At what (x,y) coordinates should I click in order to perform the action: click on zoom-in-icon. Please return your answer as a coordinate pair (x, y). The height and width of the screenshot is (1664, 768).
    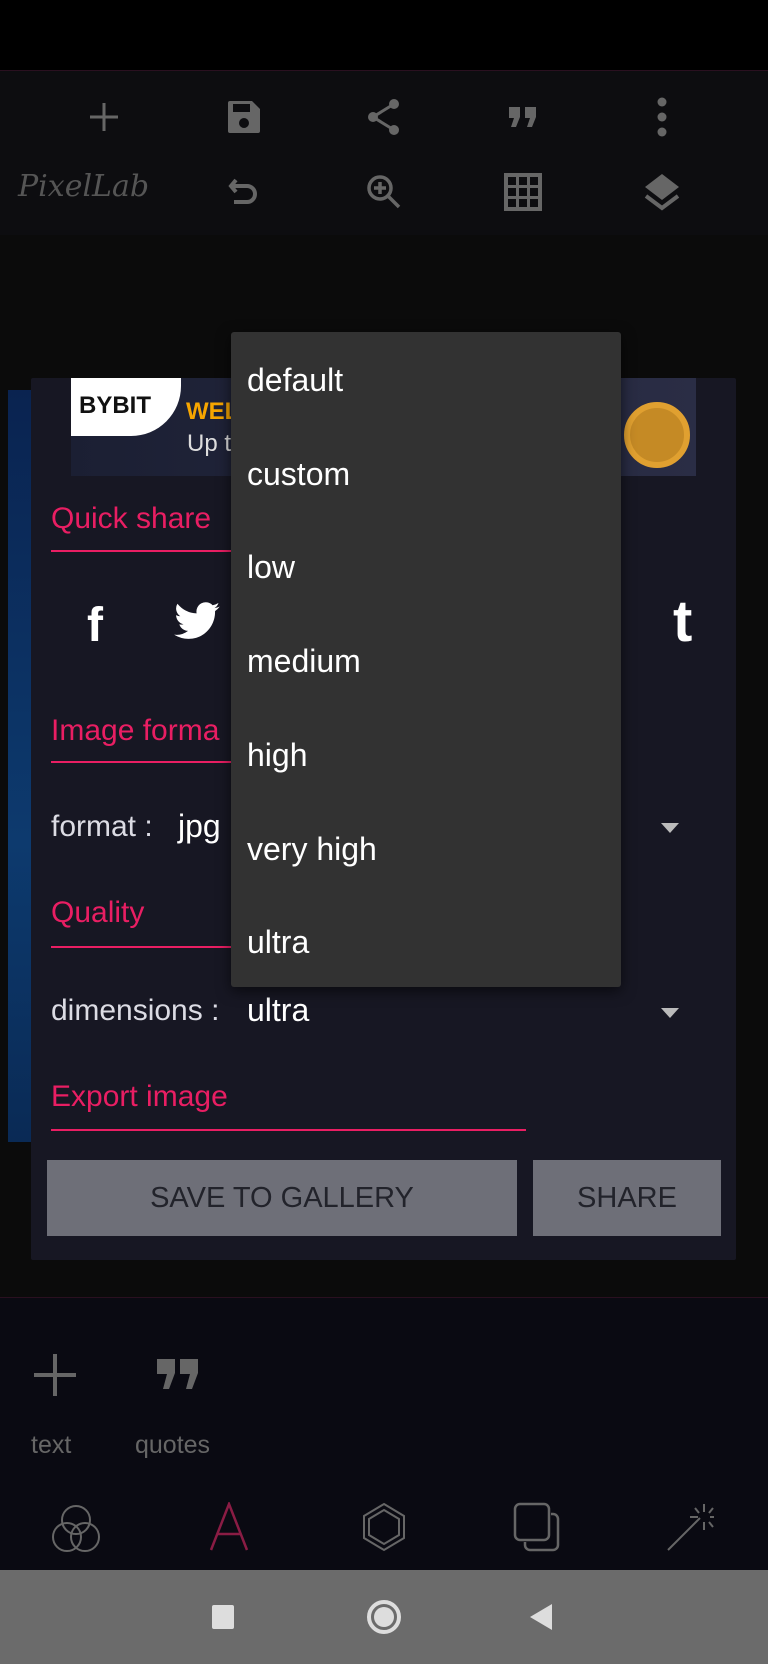
    Looking at the image, I should click on (384, 192).